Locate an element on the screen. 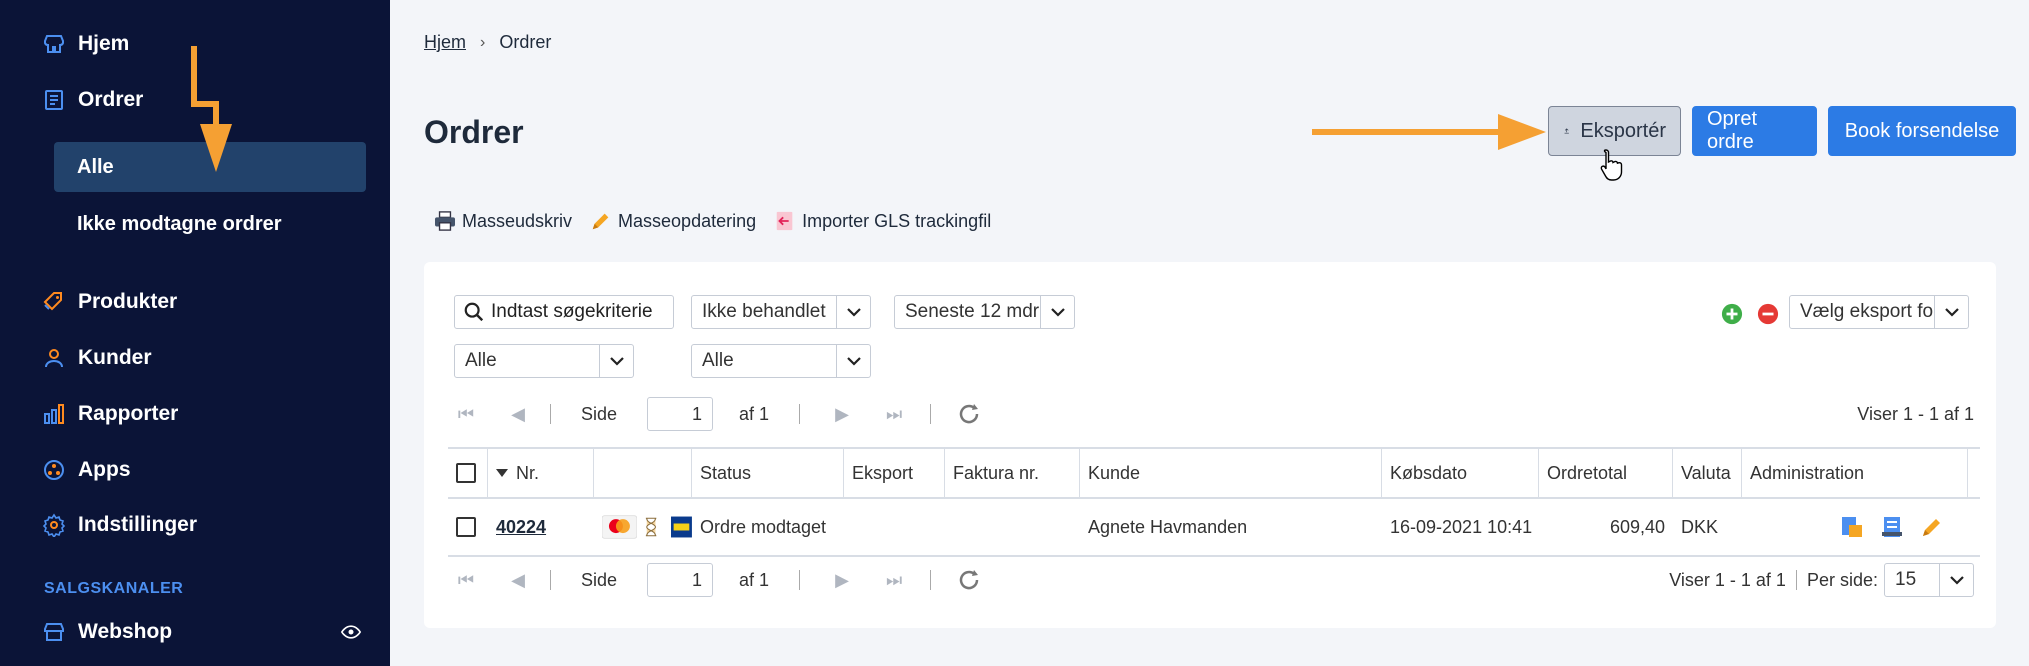 The height and width of the screenshot is (666, 2029). sidebar-item-ordrer: Ordrer is located at coordinates (92, 100).